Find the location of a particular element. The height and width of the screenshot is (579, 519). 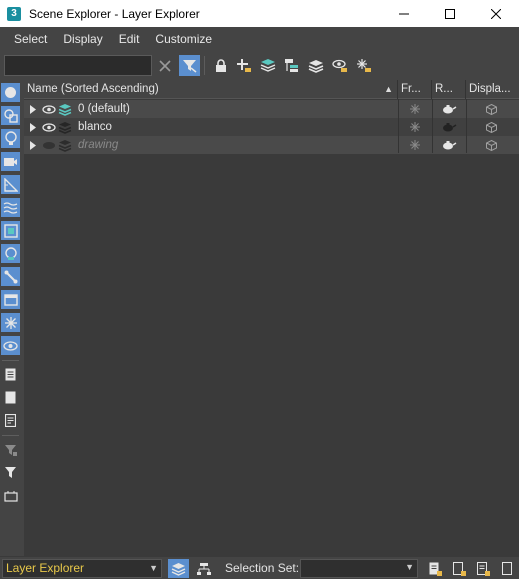

space-warps-icon is located at coordinates (10, 208).